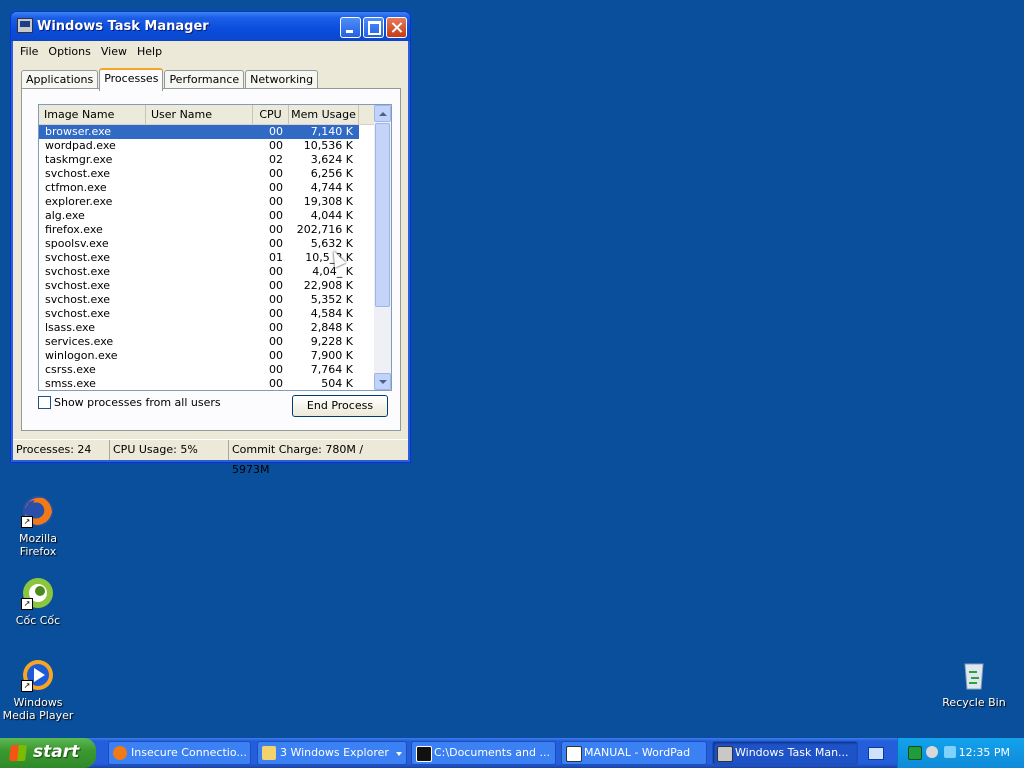  I want to click on chevron-down-icon, so click(399, 754).